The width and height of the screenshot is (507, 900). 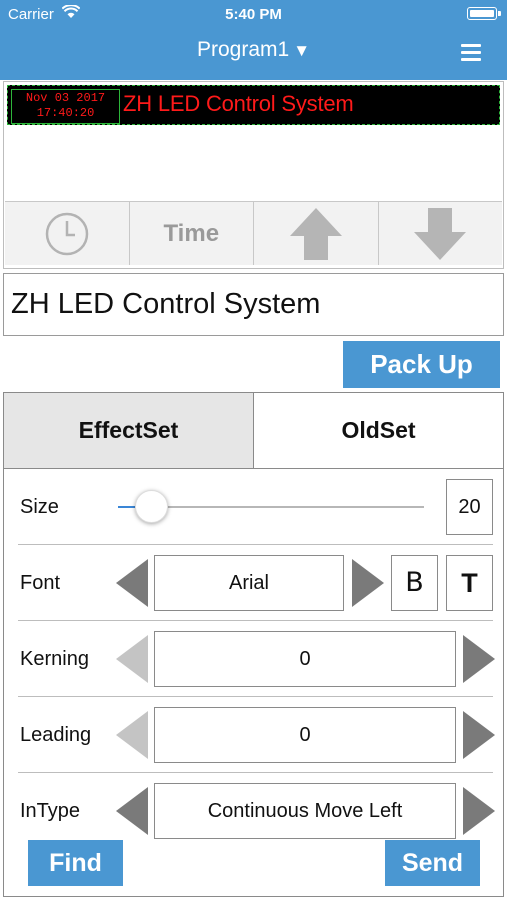 I want to click on font-label: Font, so click(x=40, y=583).